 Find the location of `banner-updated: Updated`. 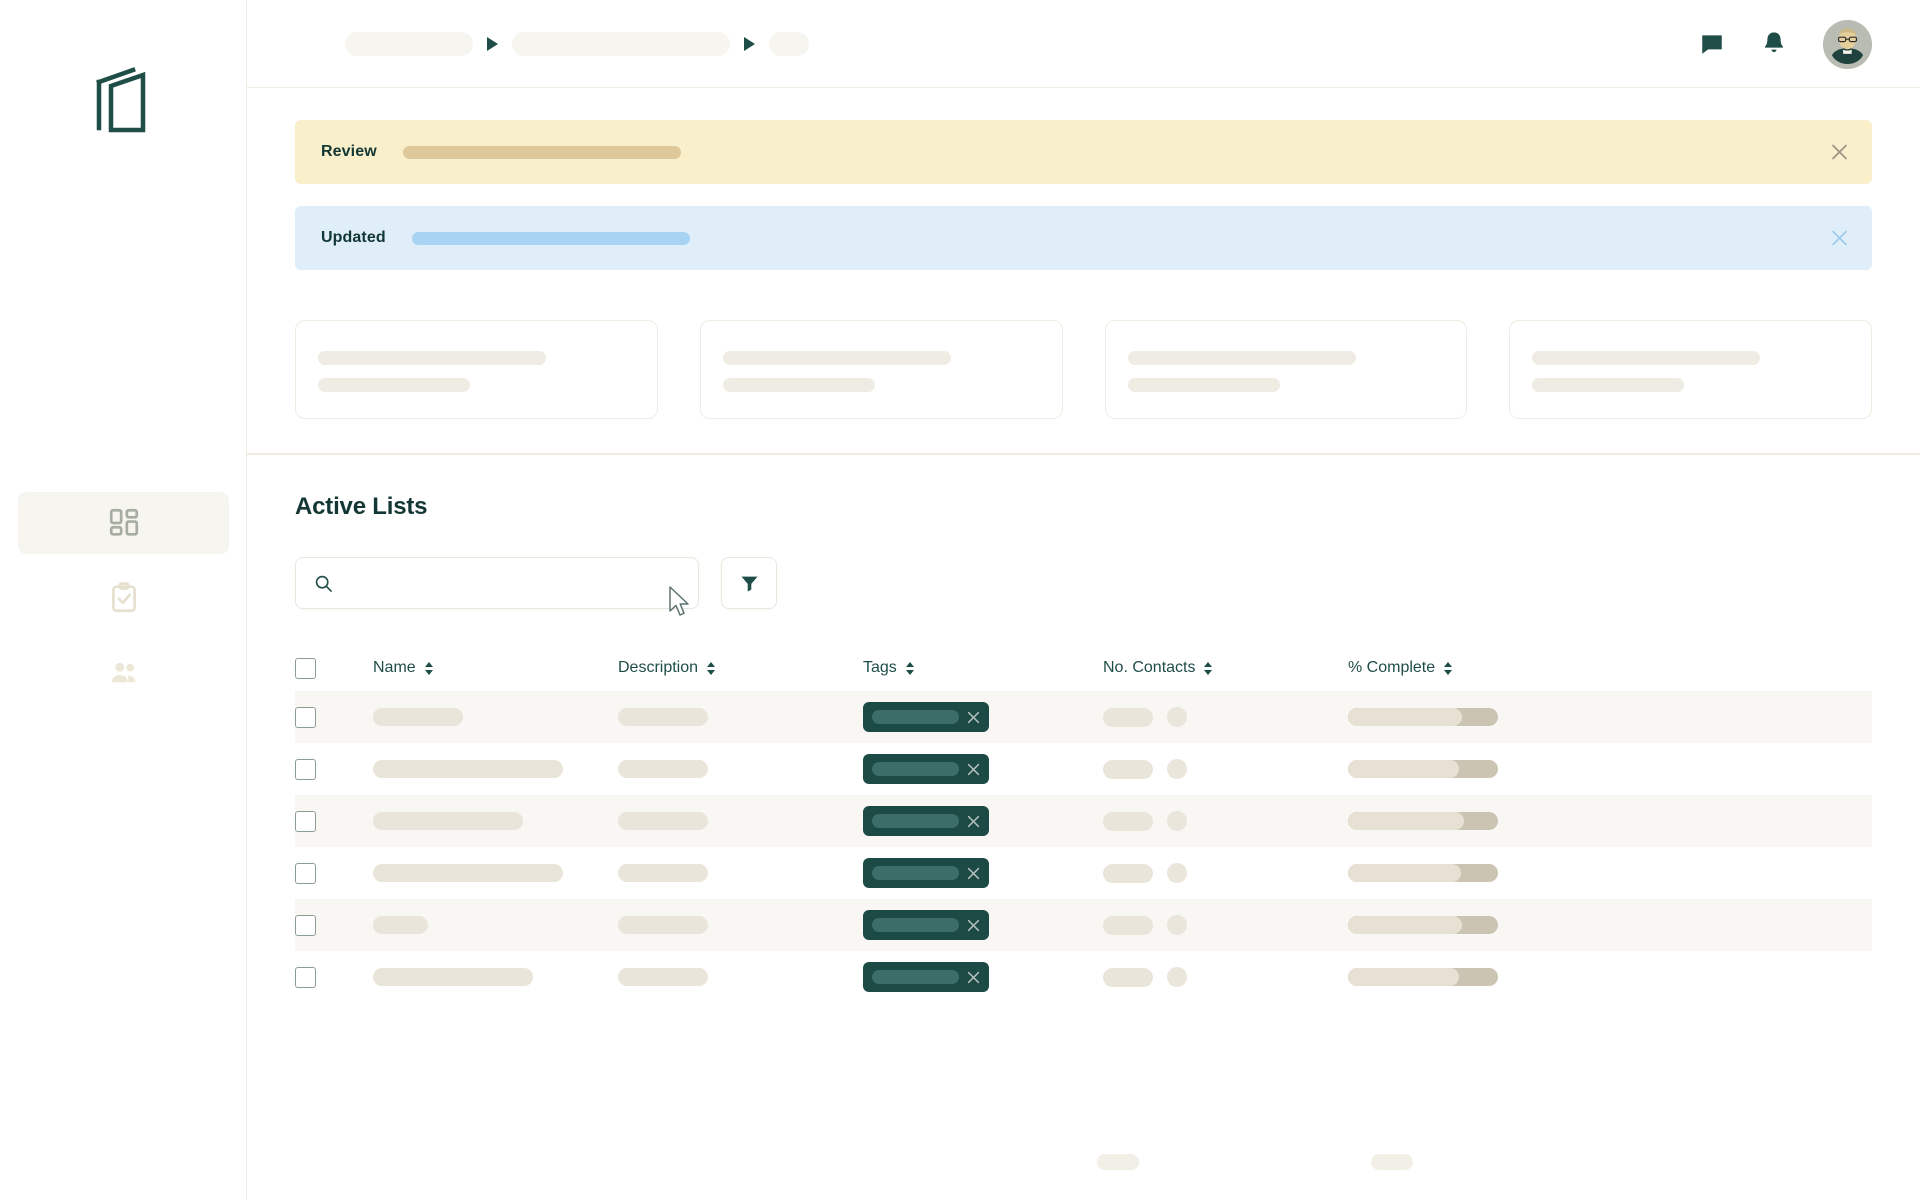

banner-updated: Updated is located at coordinates (1083, 238).